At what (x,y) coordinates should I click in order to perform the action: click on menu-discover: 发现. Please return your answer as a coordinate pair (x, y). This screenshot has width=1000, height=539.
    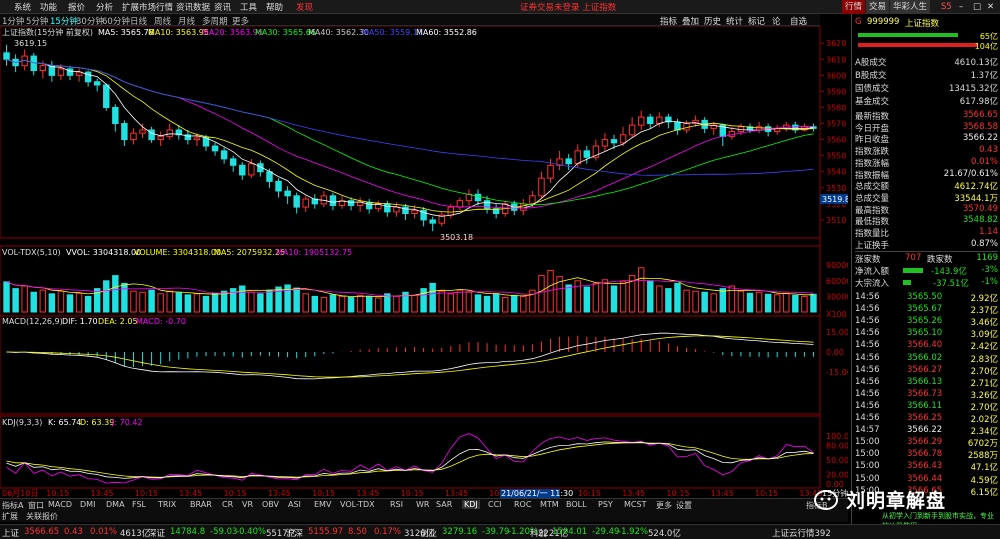
    Looking at the image, I should click on (304, 7).